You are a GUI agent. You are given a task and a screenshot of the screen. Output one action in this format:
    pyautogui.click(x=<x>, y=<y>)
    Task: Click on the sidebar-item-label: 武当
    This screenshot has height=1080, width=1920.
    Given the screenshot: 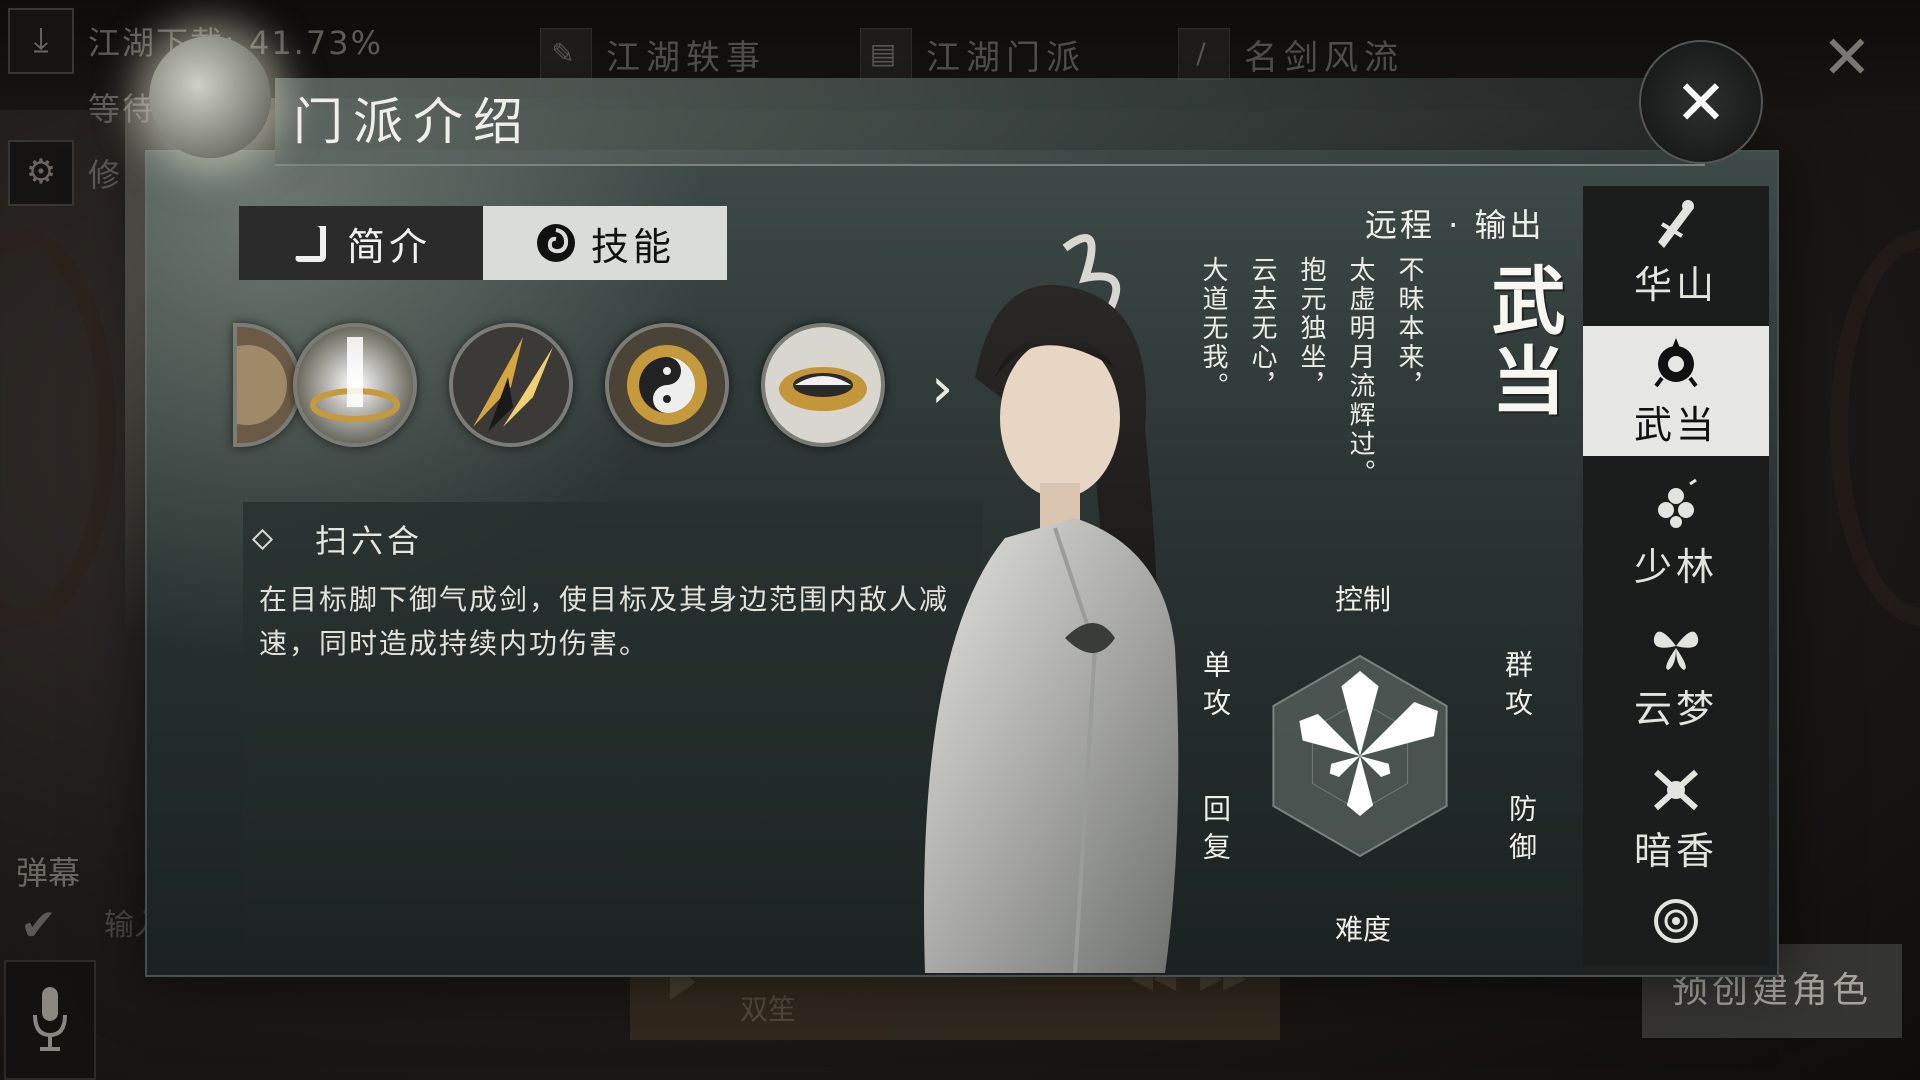 What is the action you would take?
    pyautogui.click(x=1675, y=424)
    